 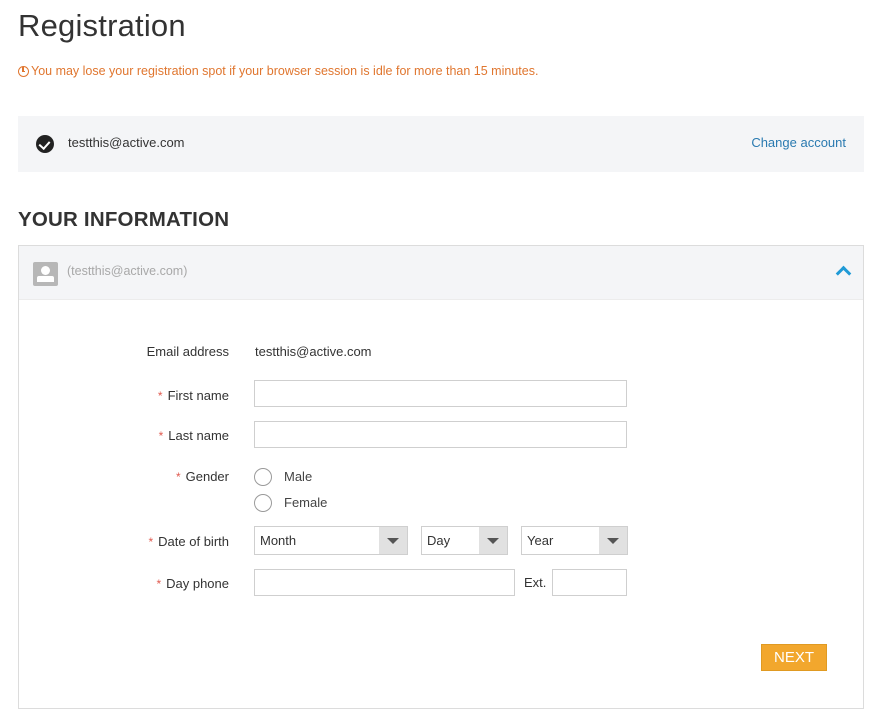 What do you see at coordinates (535, 582) in the screenshot?
I see `ext-label: Ext.` at bounding box center [535, 582].